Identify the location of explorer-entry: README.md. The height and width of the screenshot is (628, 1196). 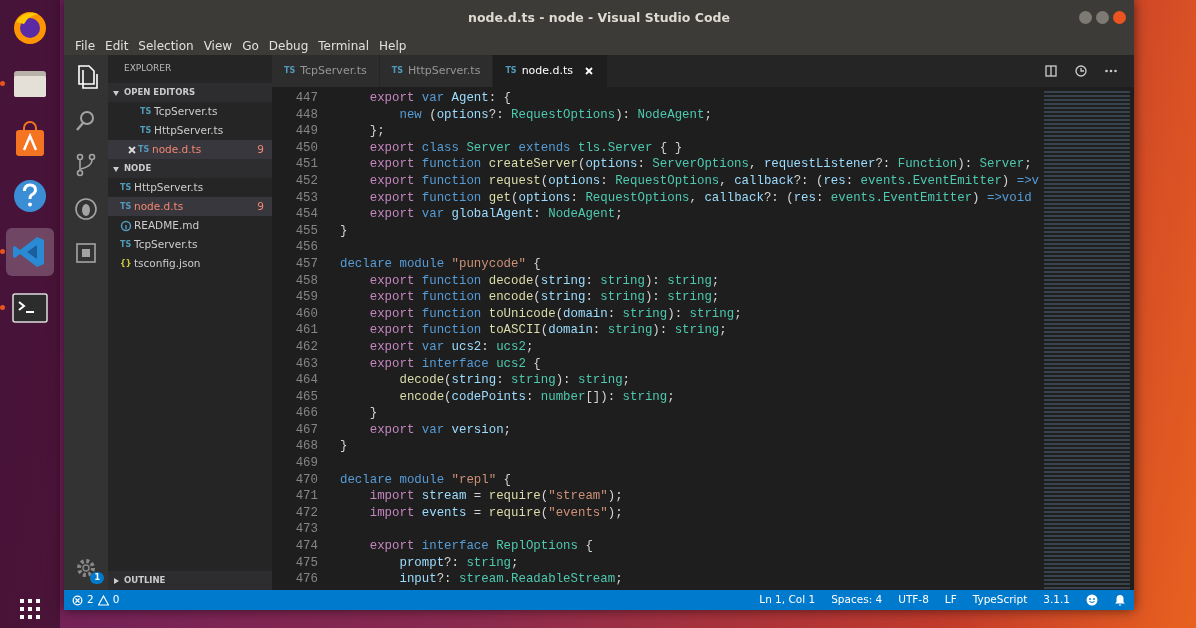
(190, 225).